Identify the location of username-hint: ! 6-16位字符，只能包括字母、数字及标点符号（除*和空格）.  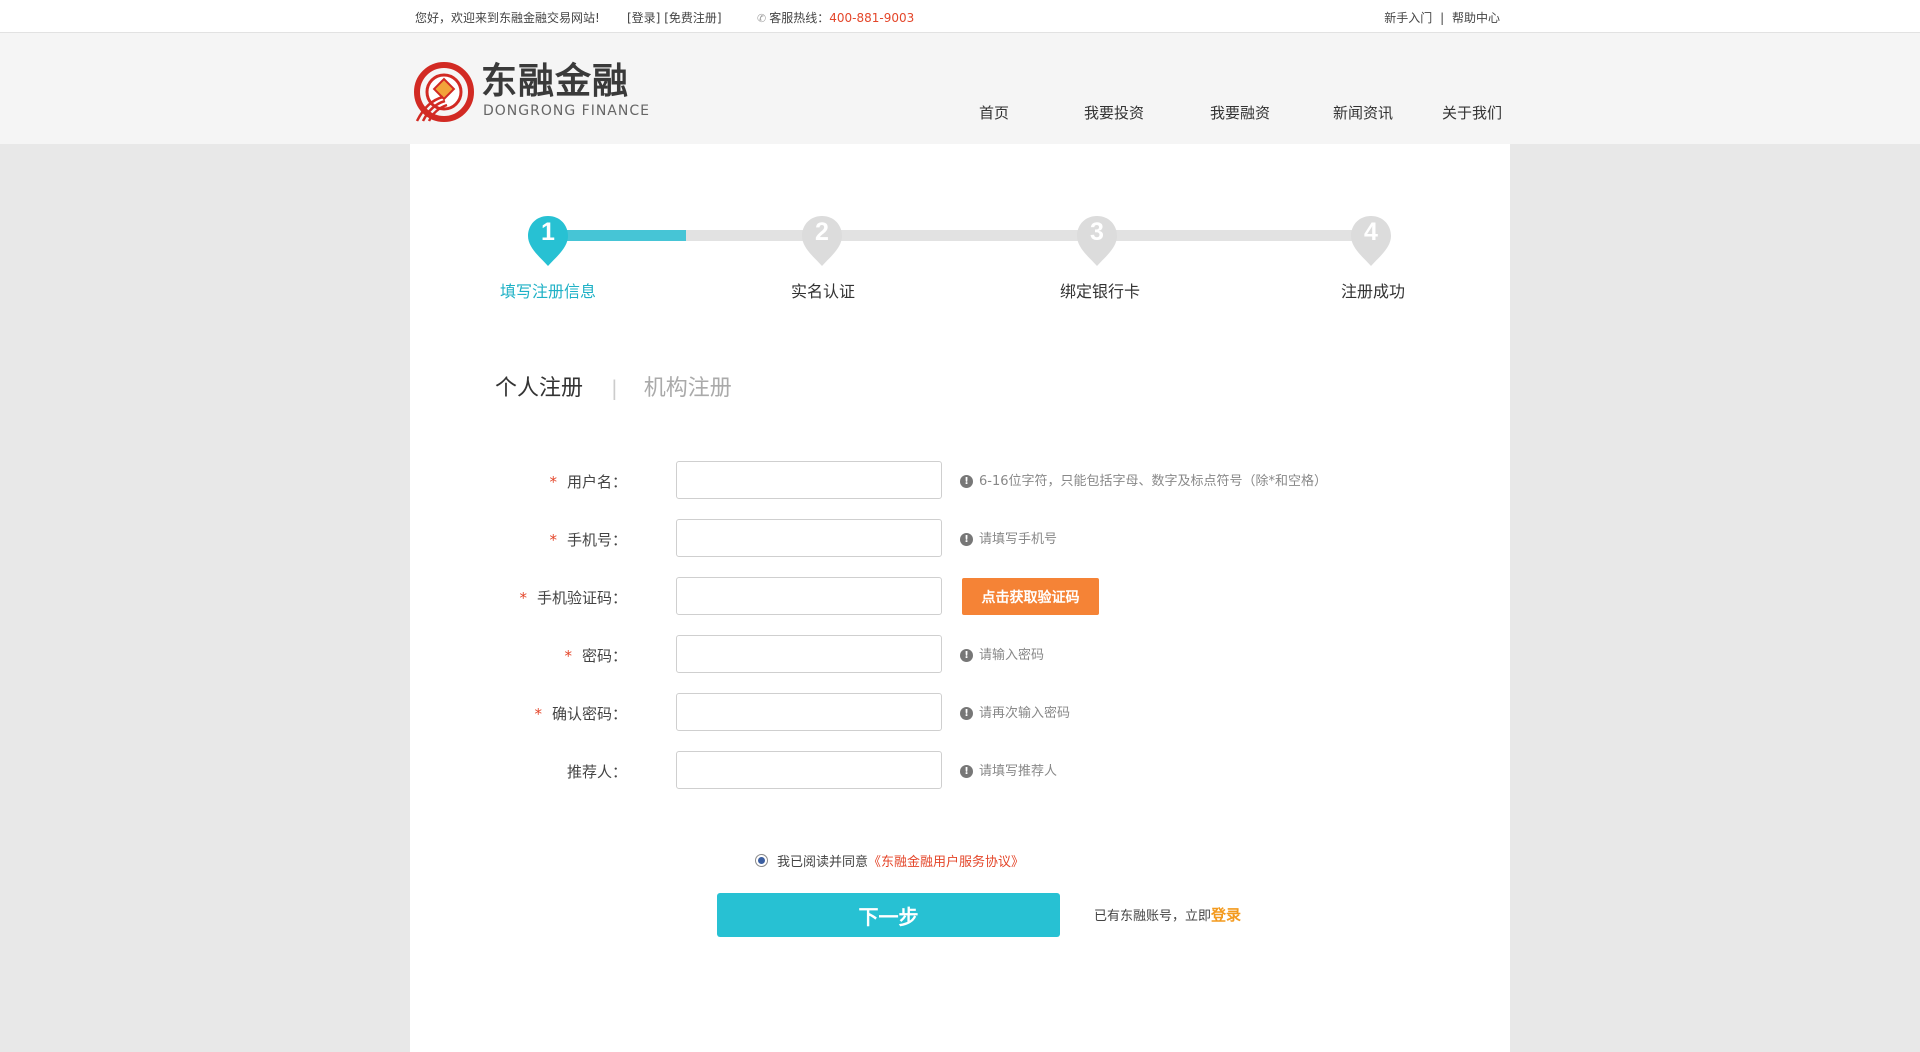
(1143, 479).